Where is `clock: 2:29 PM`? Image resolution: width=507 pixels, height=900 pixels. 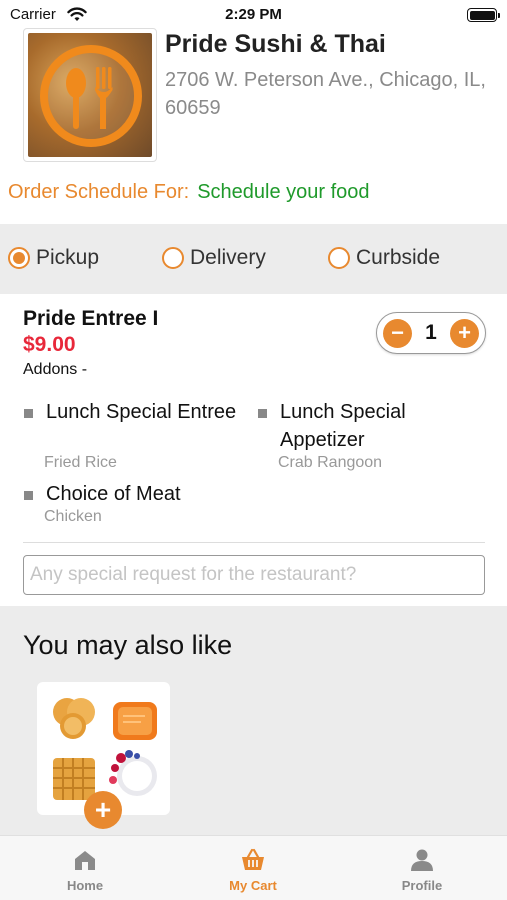 clock: 2:29 PM is located at coordinates (253, 14).